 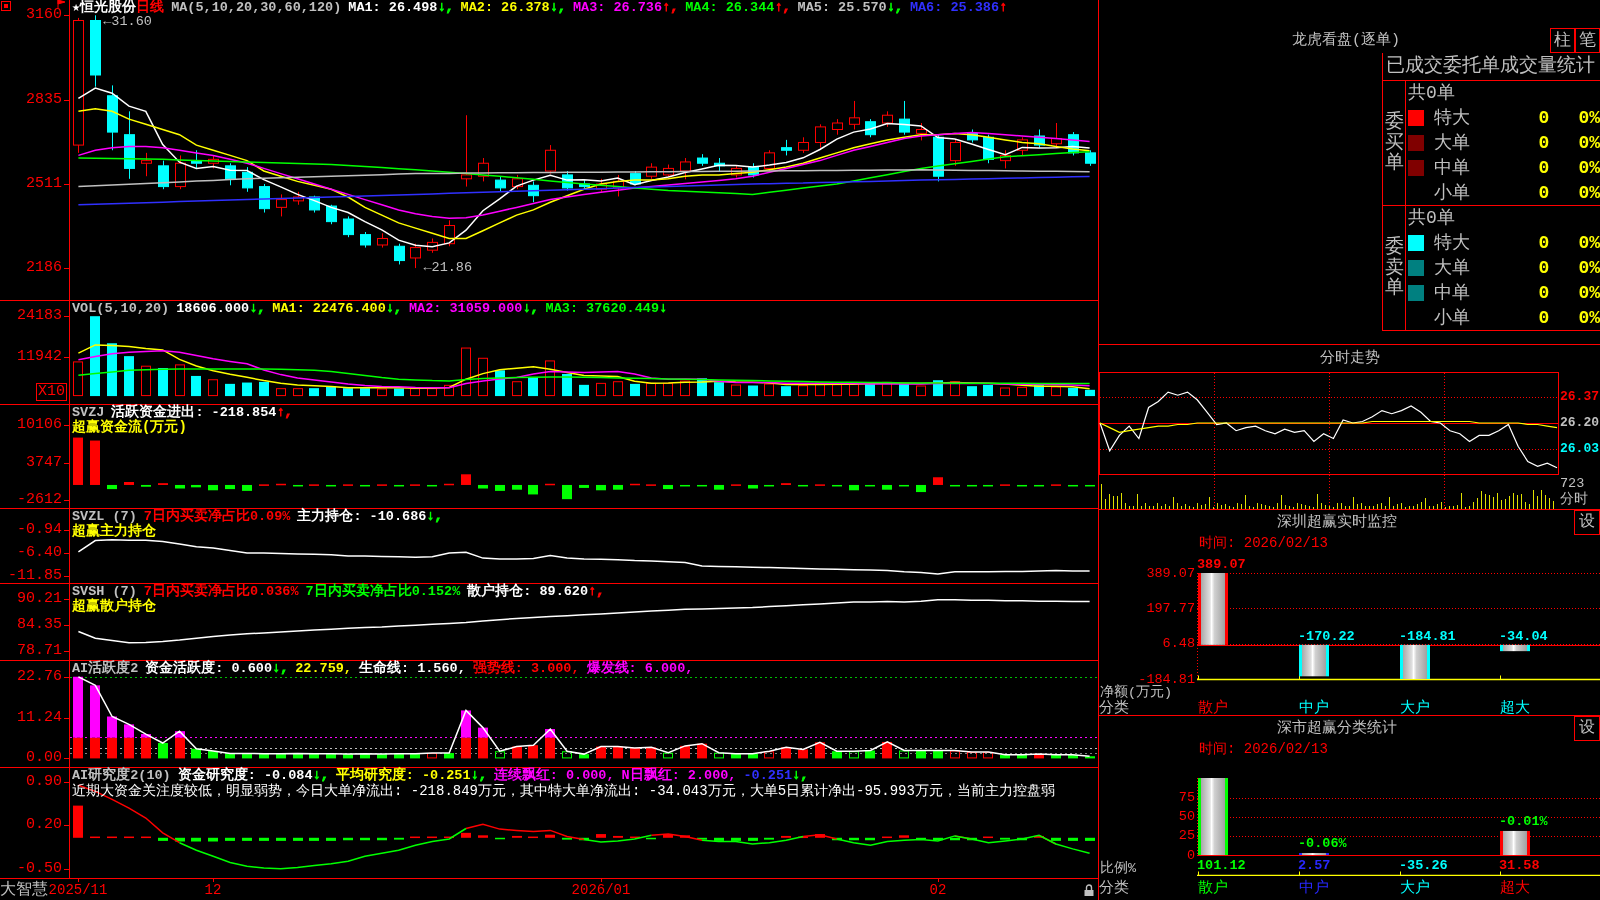 I want to click on date-label: 02, so click(x=938, y=890).